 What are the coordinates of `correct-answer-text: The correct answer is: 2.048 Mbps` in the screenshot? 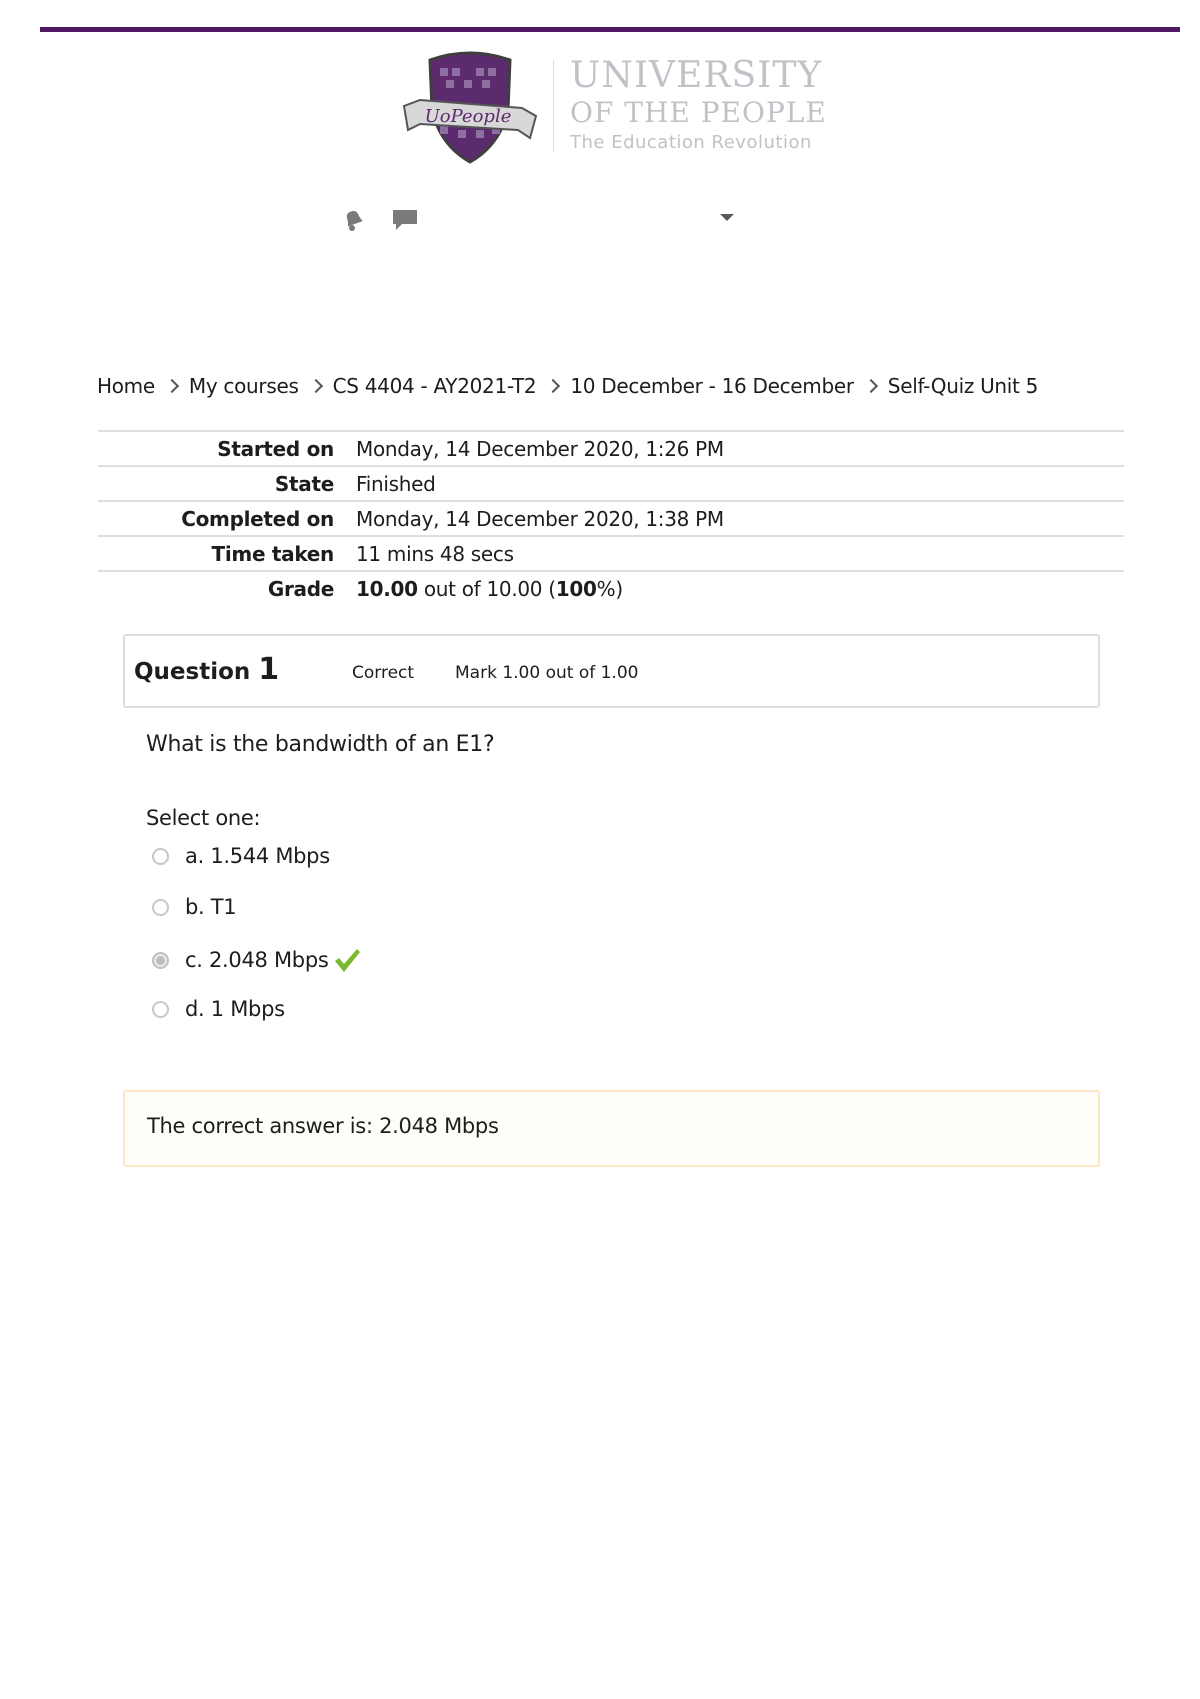 It's located at (323, 1126).